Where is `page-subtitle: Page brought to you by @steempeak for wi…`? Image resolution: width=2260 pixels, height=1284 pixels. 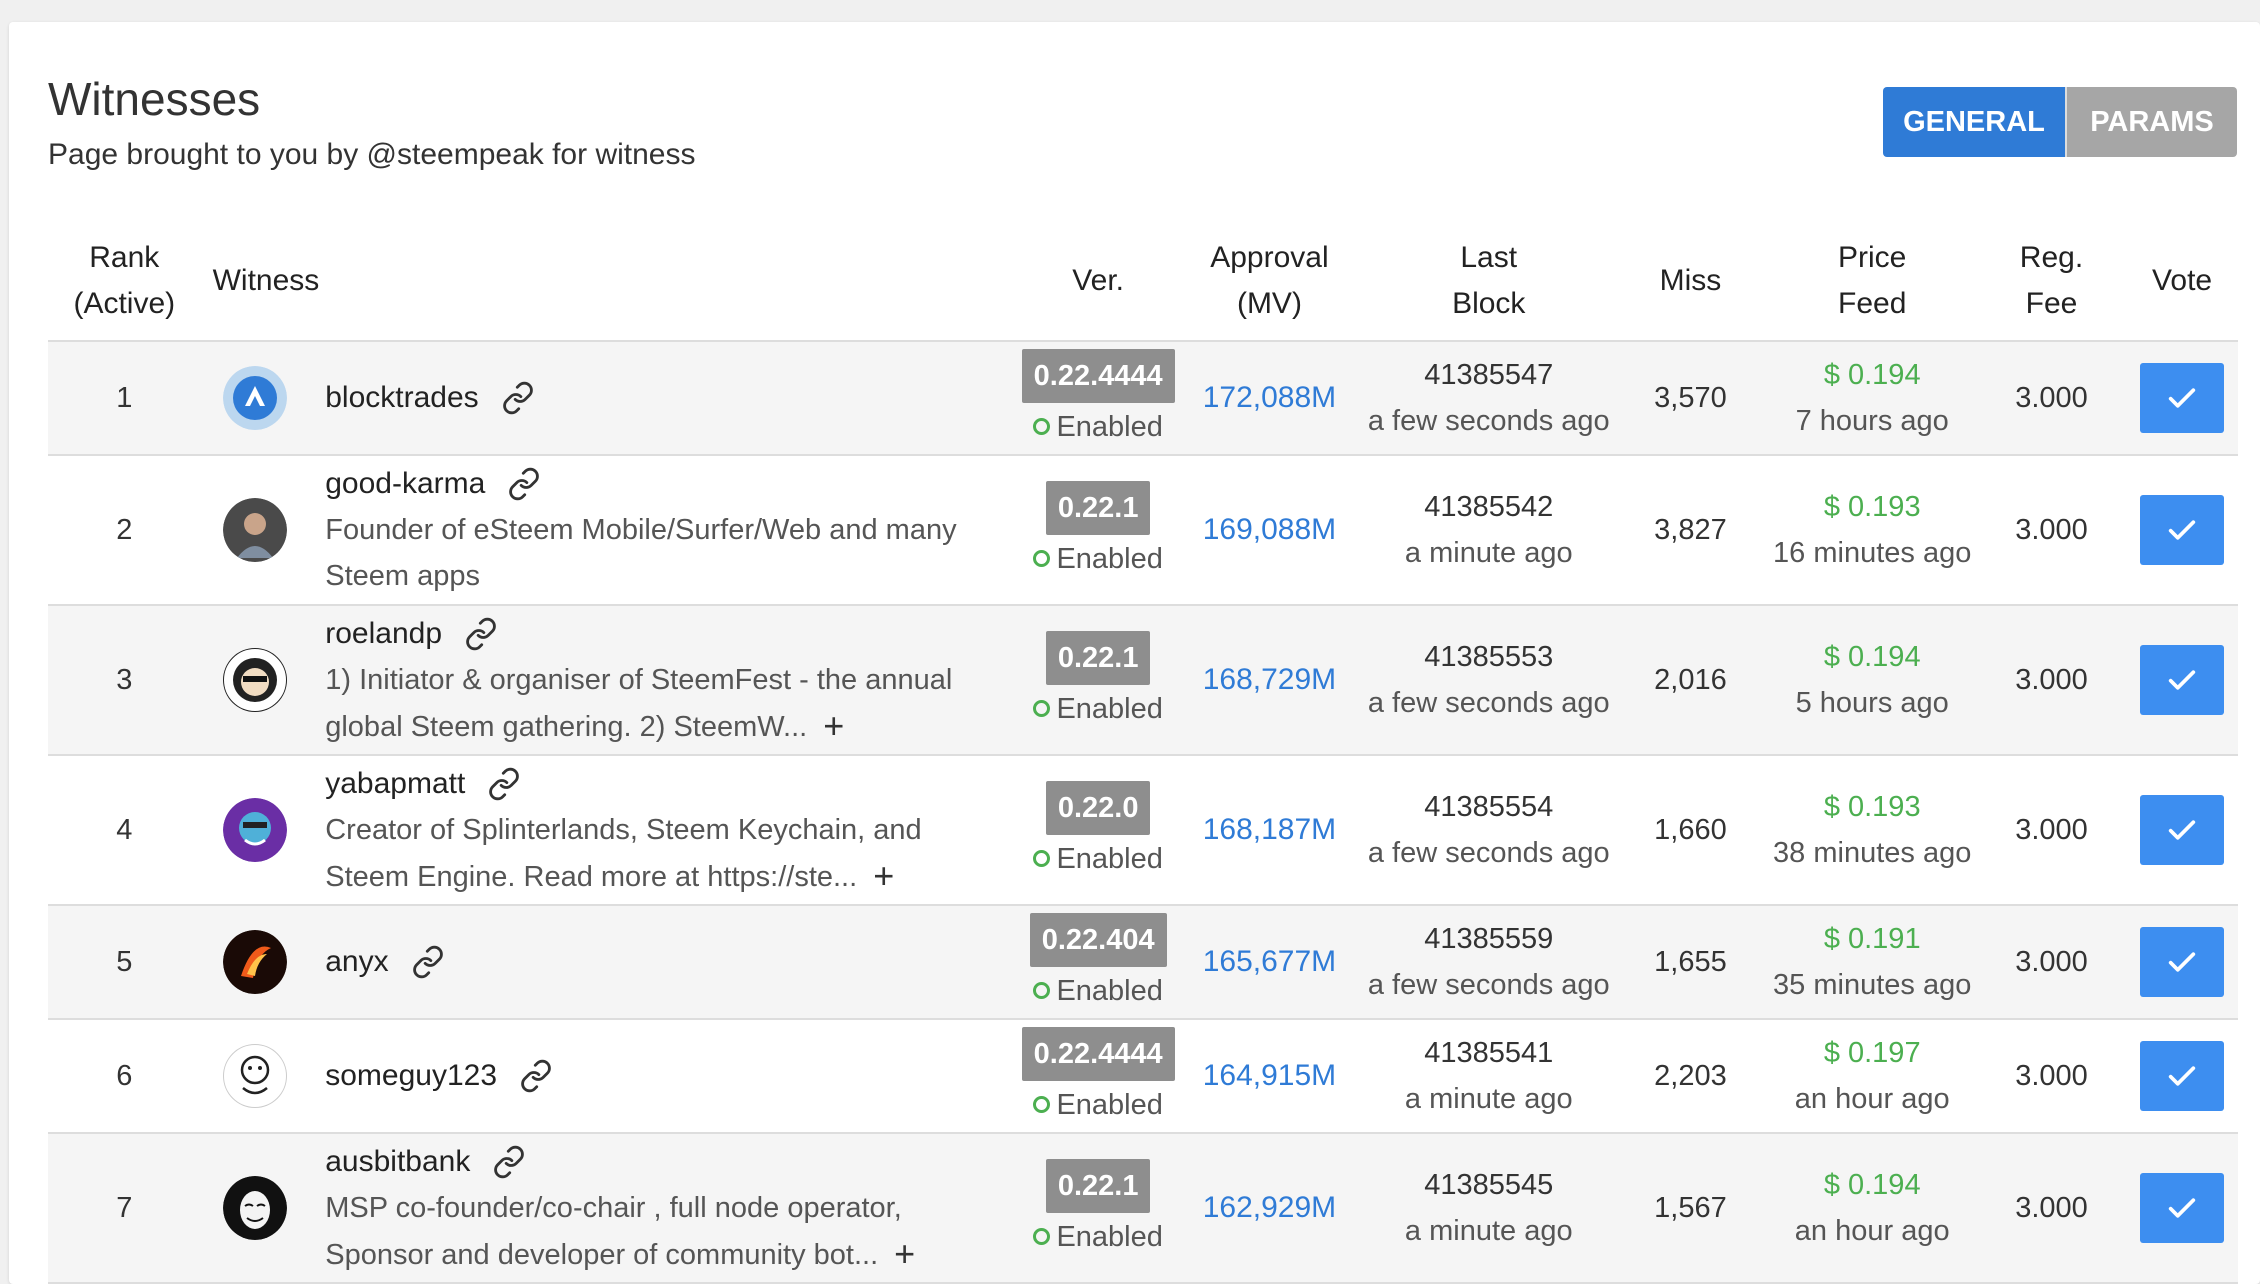
page-subtitle: Page brought to you by @steempeak for wi… is located at coordinates (372, 154).